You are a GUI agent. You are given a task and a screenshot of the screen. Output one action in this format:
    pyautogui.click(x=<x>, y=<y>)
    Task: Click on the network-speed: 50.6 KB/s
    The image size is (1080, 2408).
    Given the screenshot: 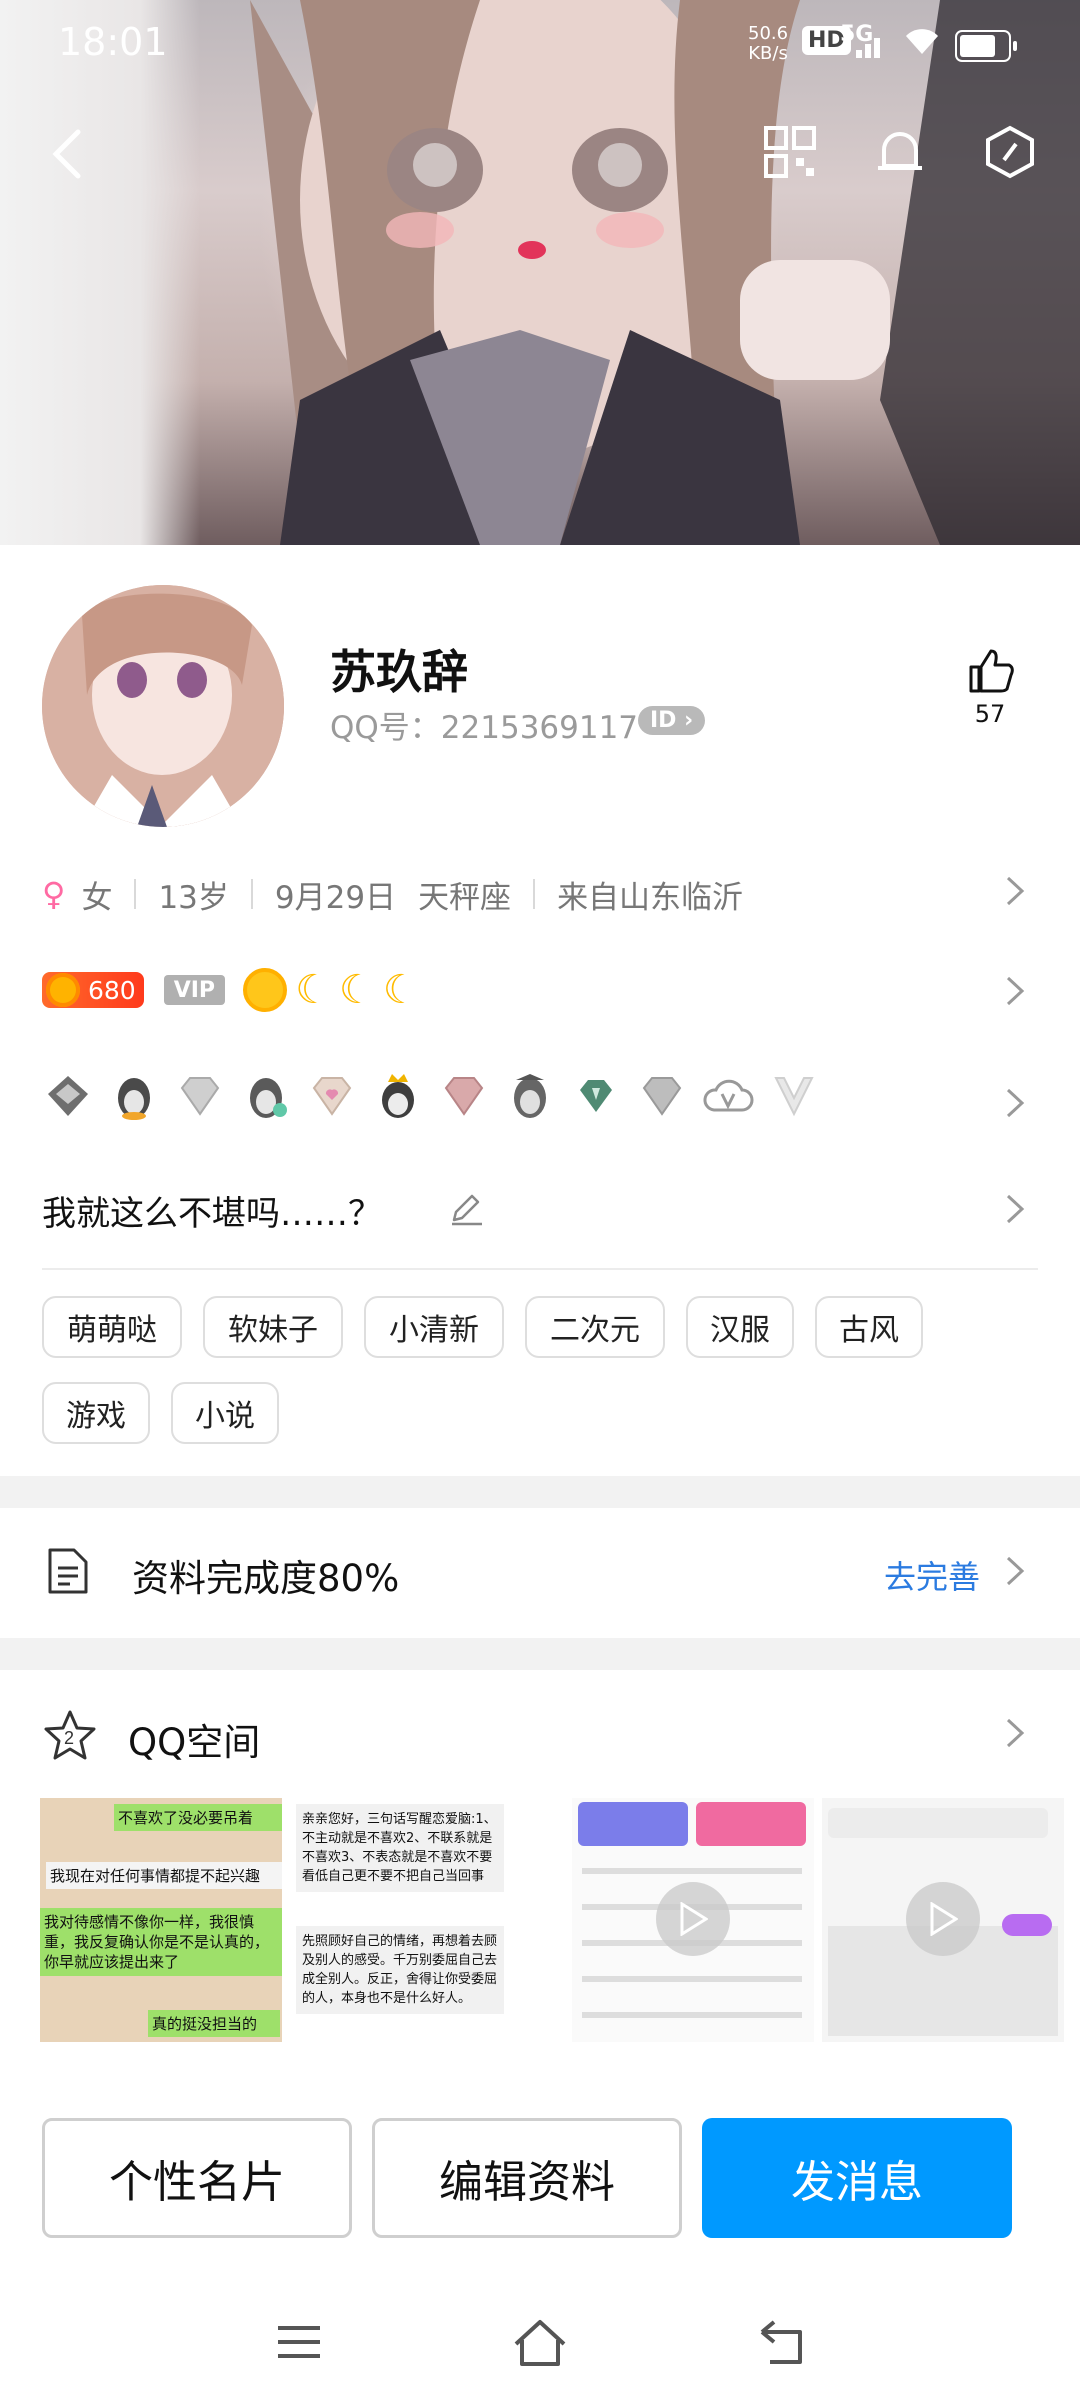 What is the action you would take?
    pyautogui.click(x=768, y=44)
    